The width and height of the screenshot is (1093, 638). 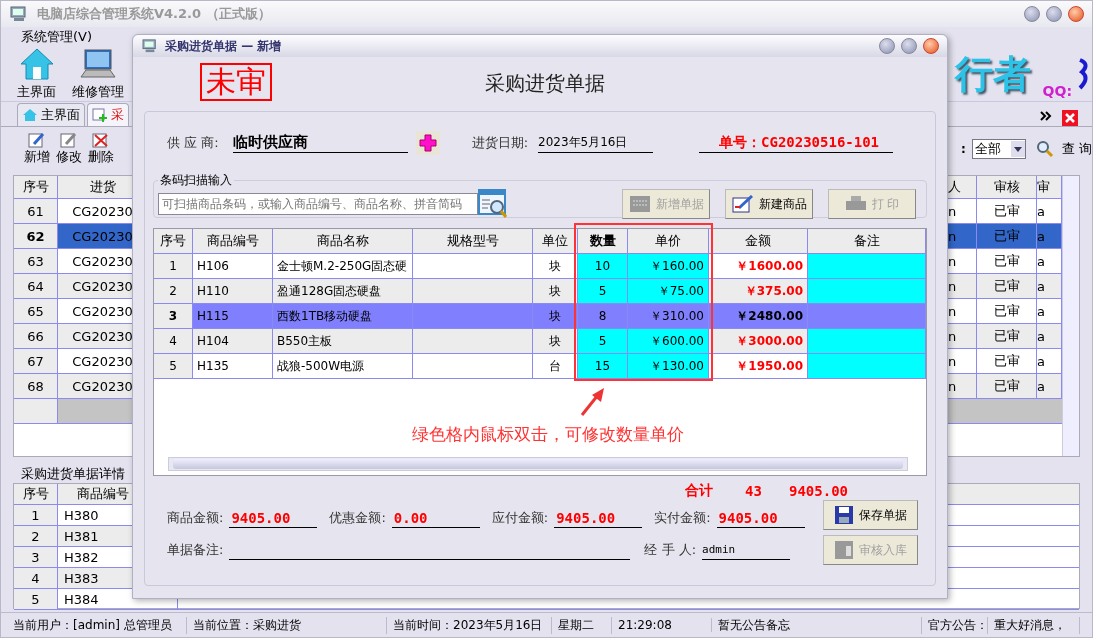 What do you see at coordinates (1070, 118) in the screenshot?
I see `close-icon` at bounding box center [1070, 118].